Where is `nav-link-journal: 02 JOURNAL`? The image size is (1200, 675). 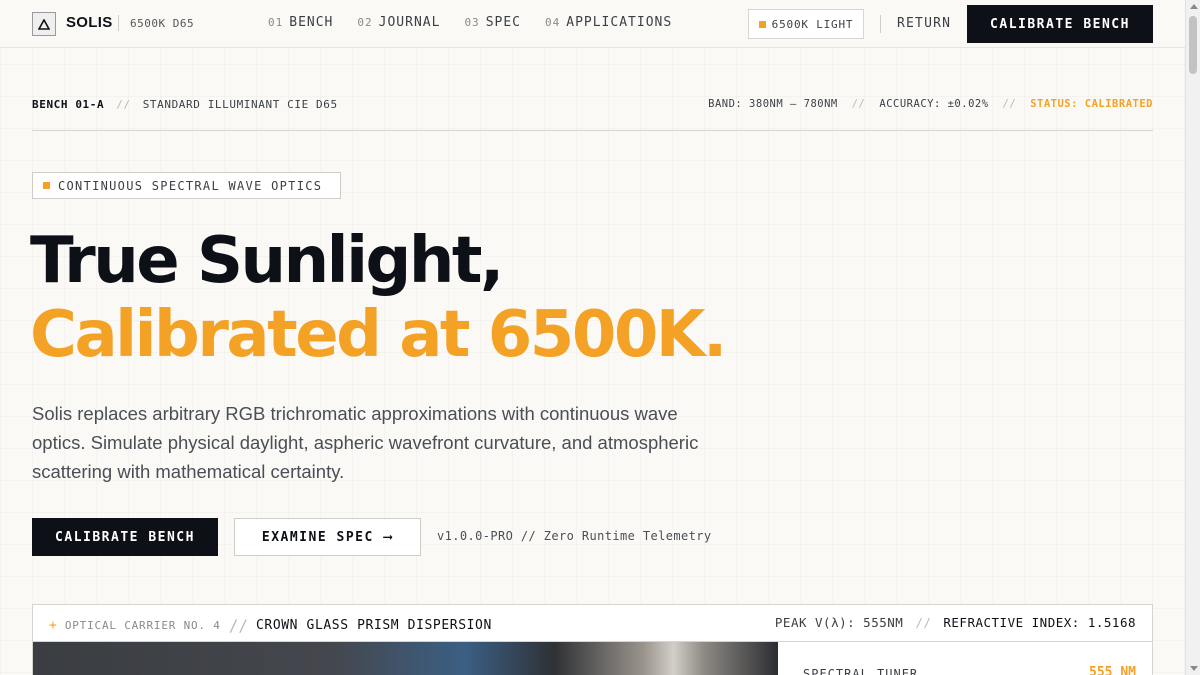
nav-link-journal: 02 JOURNAL is located at coordinates (398, 22).